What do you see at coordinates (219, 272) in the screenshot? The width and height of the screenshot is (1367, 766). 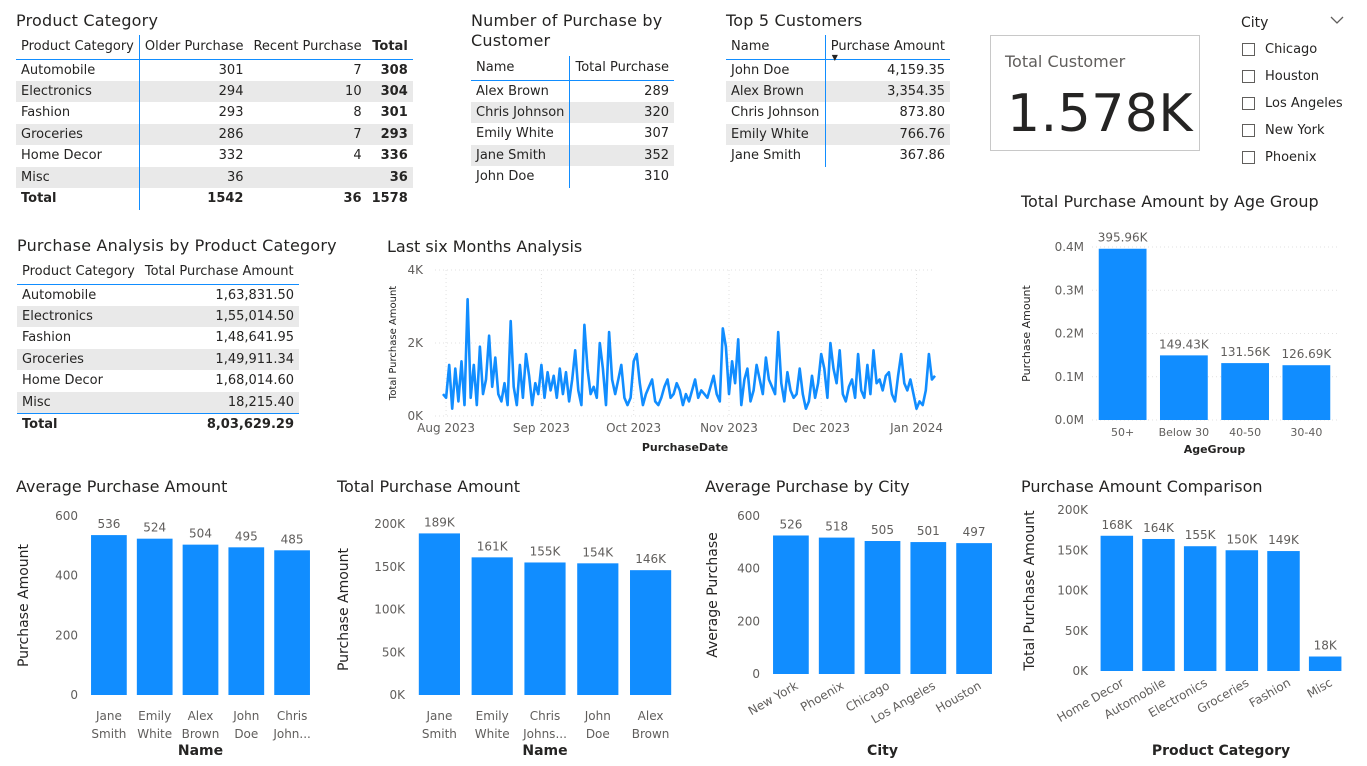 I see `col-total-purchase-amount: Total Purchase Amount` at bounding box center [219, 272].